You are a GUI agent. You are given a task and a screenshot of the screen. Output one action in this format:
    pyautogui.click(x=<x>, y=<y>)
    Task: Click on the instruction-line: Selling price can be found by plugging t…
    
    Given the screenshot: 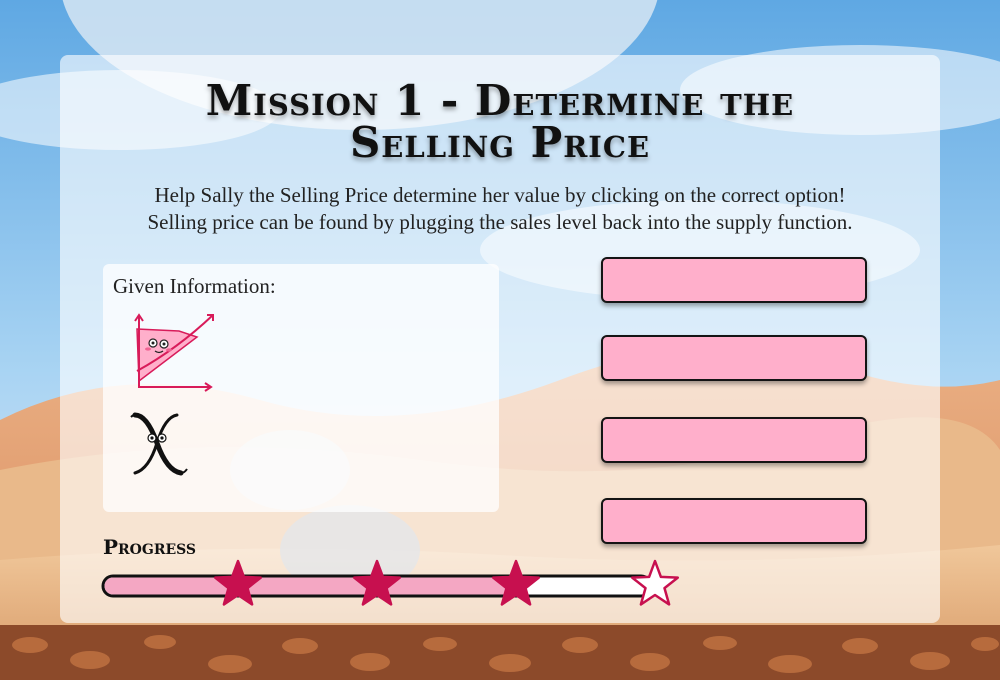 What is the action you would take?
    pyautogui.click(x=500, y=222)
    